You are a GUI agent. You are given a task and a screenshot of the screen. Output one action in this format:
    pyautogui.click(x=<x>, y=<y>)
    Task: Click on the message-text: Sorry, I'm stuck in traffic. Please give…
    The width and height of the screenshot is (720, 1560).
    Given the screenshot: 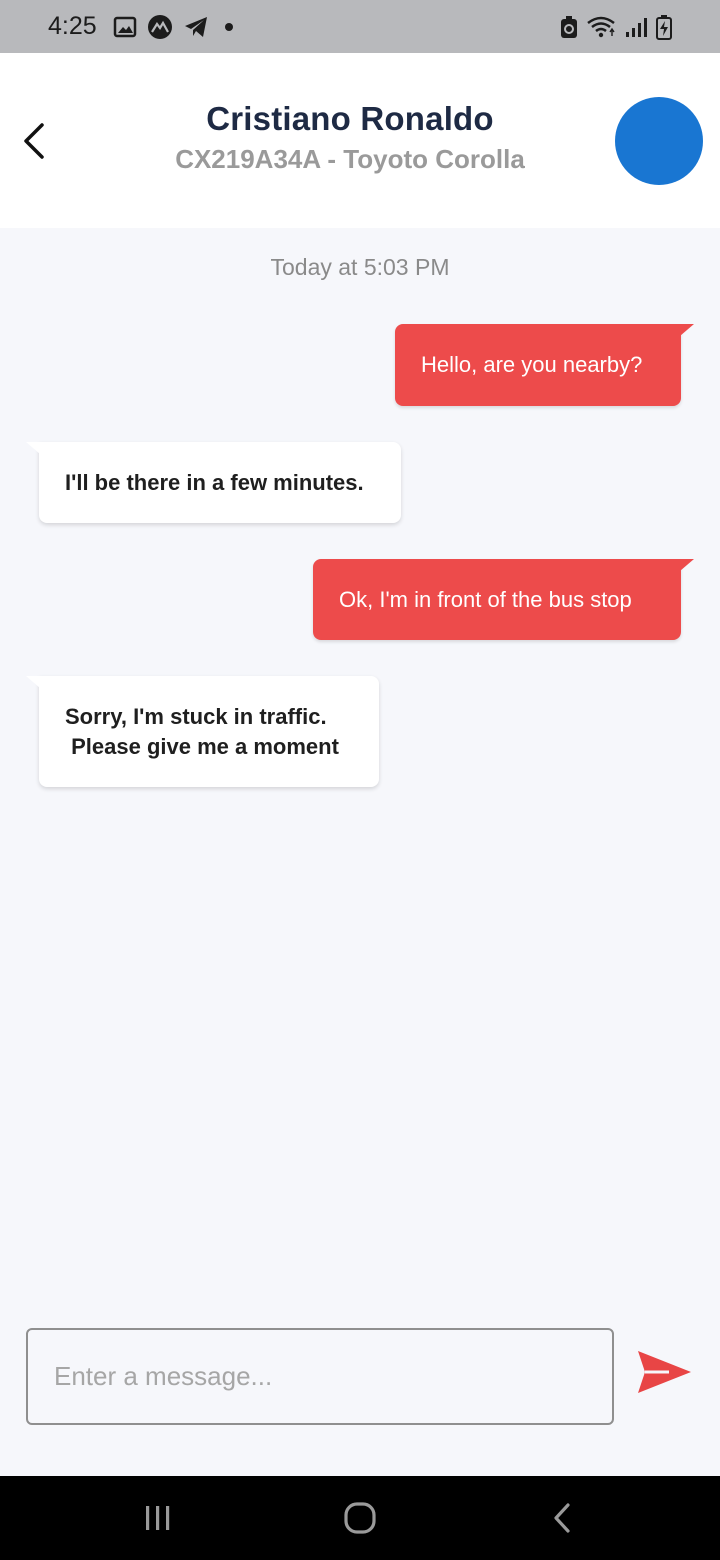 What is the action you would take?
    pyautogui.click(x=202, y=731)
    